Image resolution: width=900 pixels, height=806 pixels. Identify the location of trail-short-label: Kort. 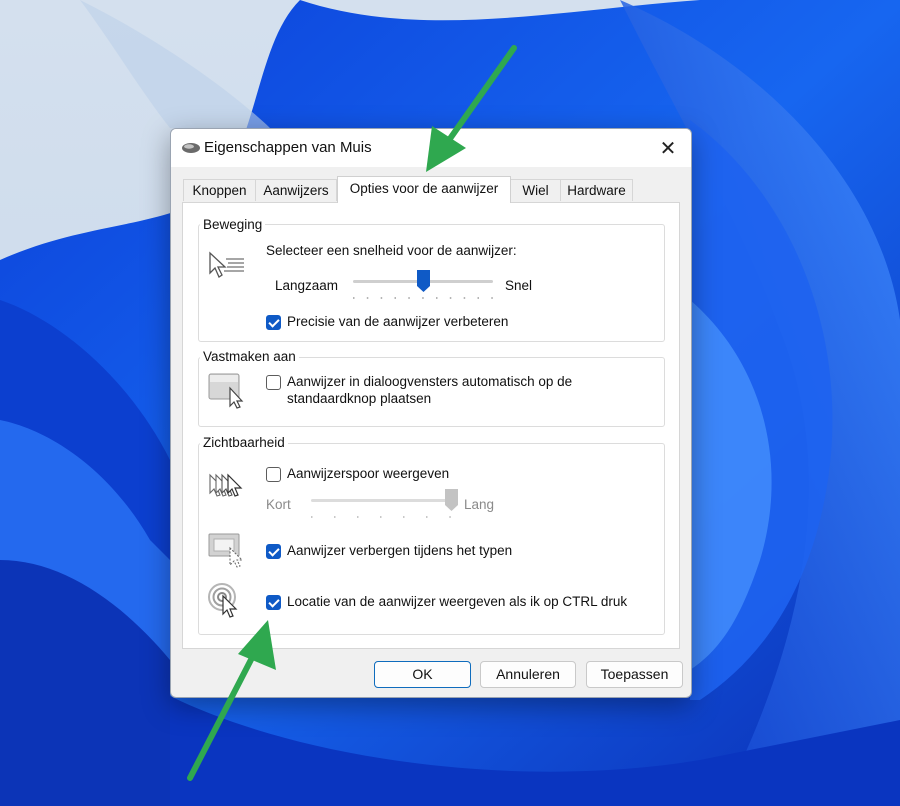
(278, 504).